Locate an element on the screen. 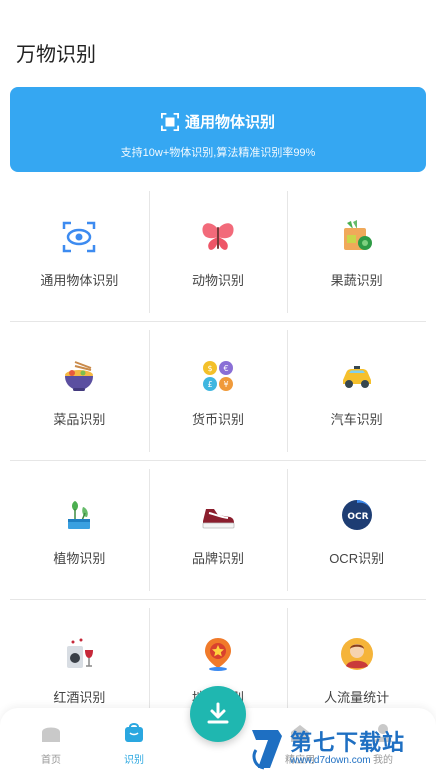  tile-brand: 品牌识别 is located at coordinates (218, 530).